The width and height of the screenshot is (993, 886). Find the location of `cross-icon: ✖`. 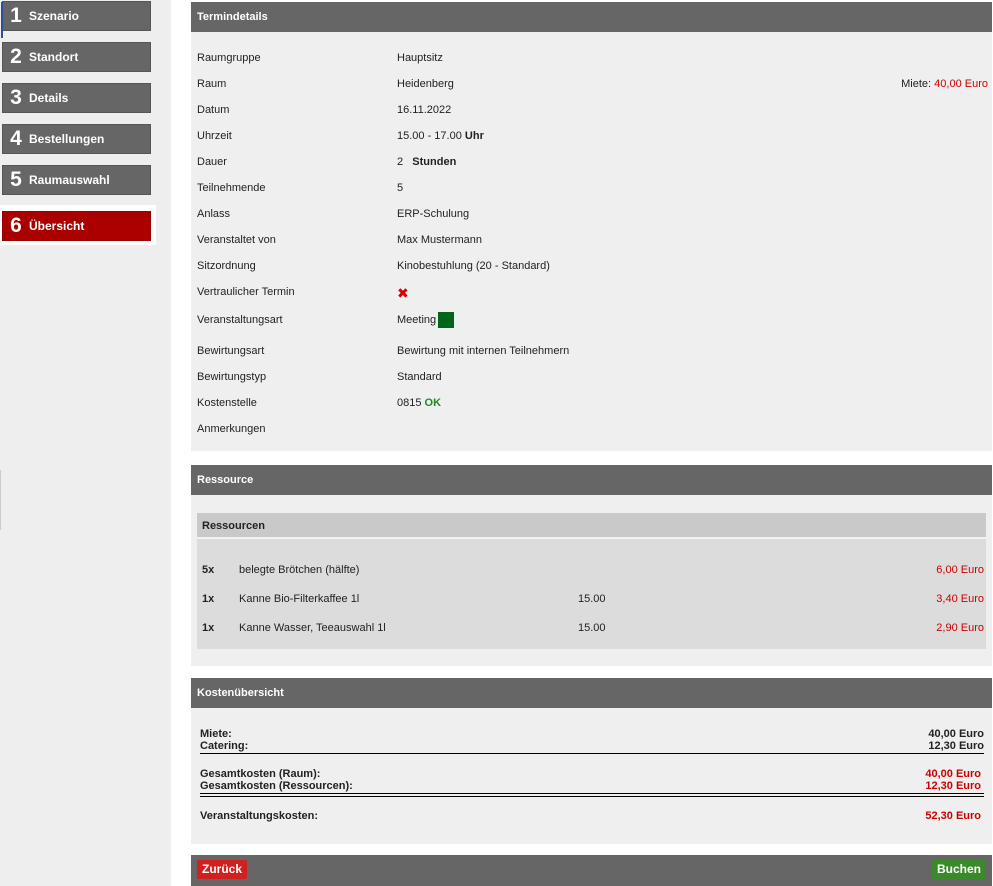

cross-icon: ✖ is located at coordinates (403, 293).